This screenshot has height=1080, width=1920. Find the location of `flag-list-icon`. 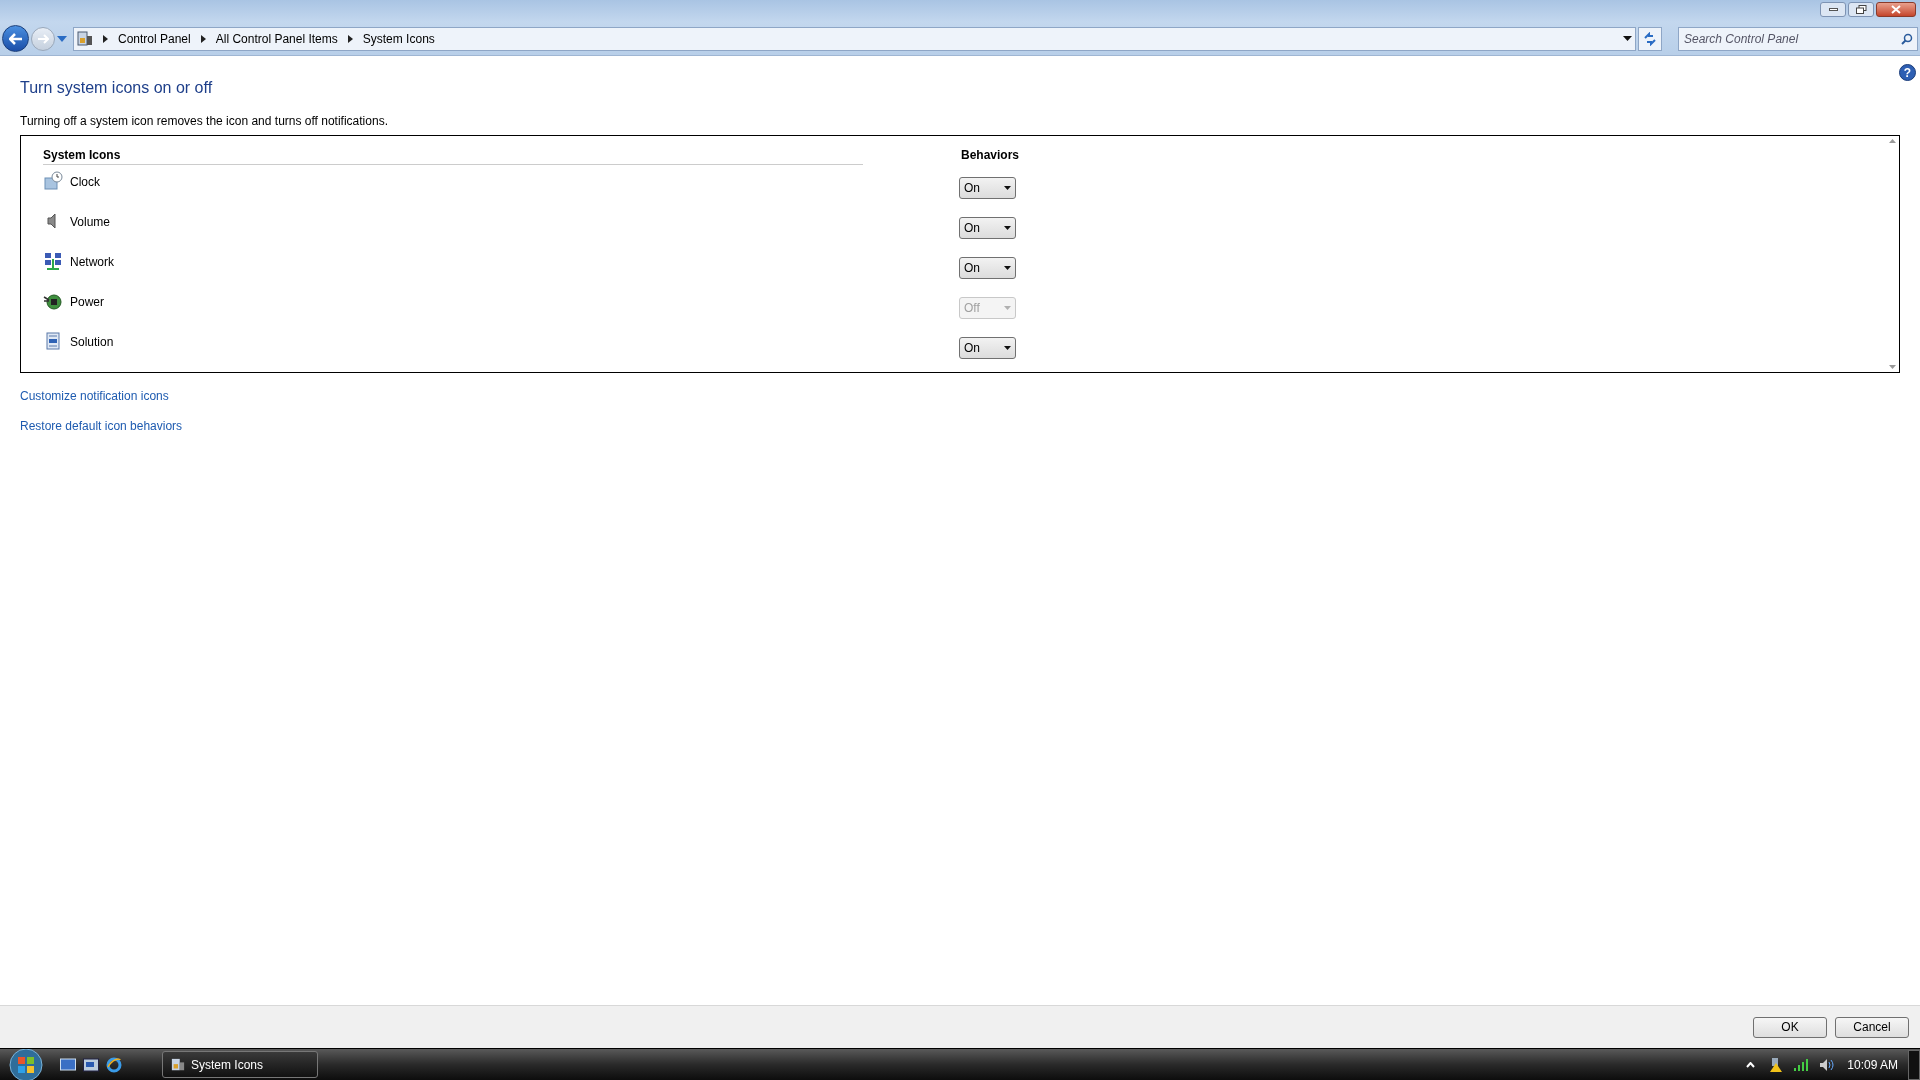

flag-list-icon is located at coordinates (53, 341).